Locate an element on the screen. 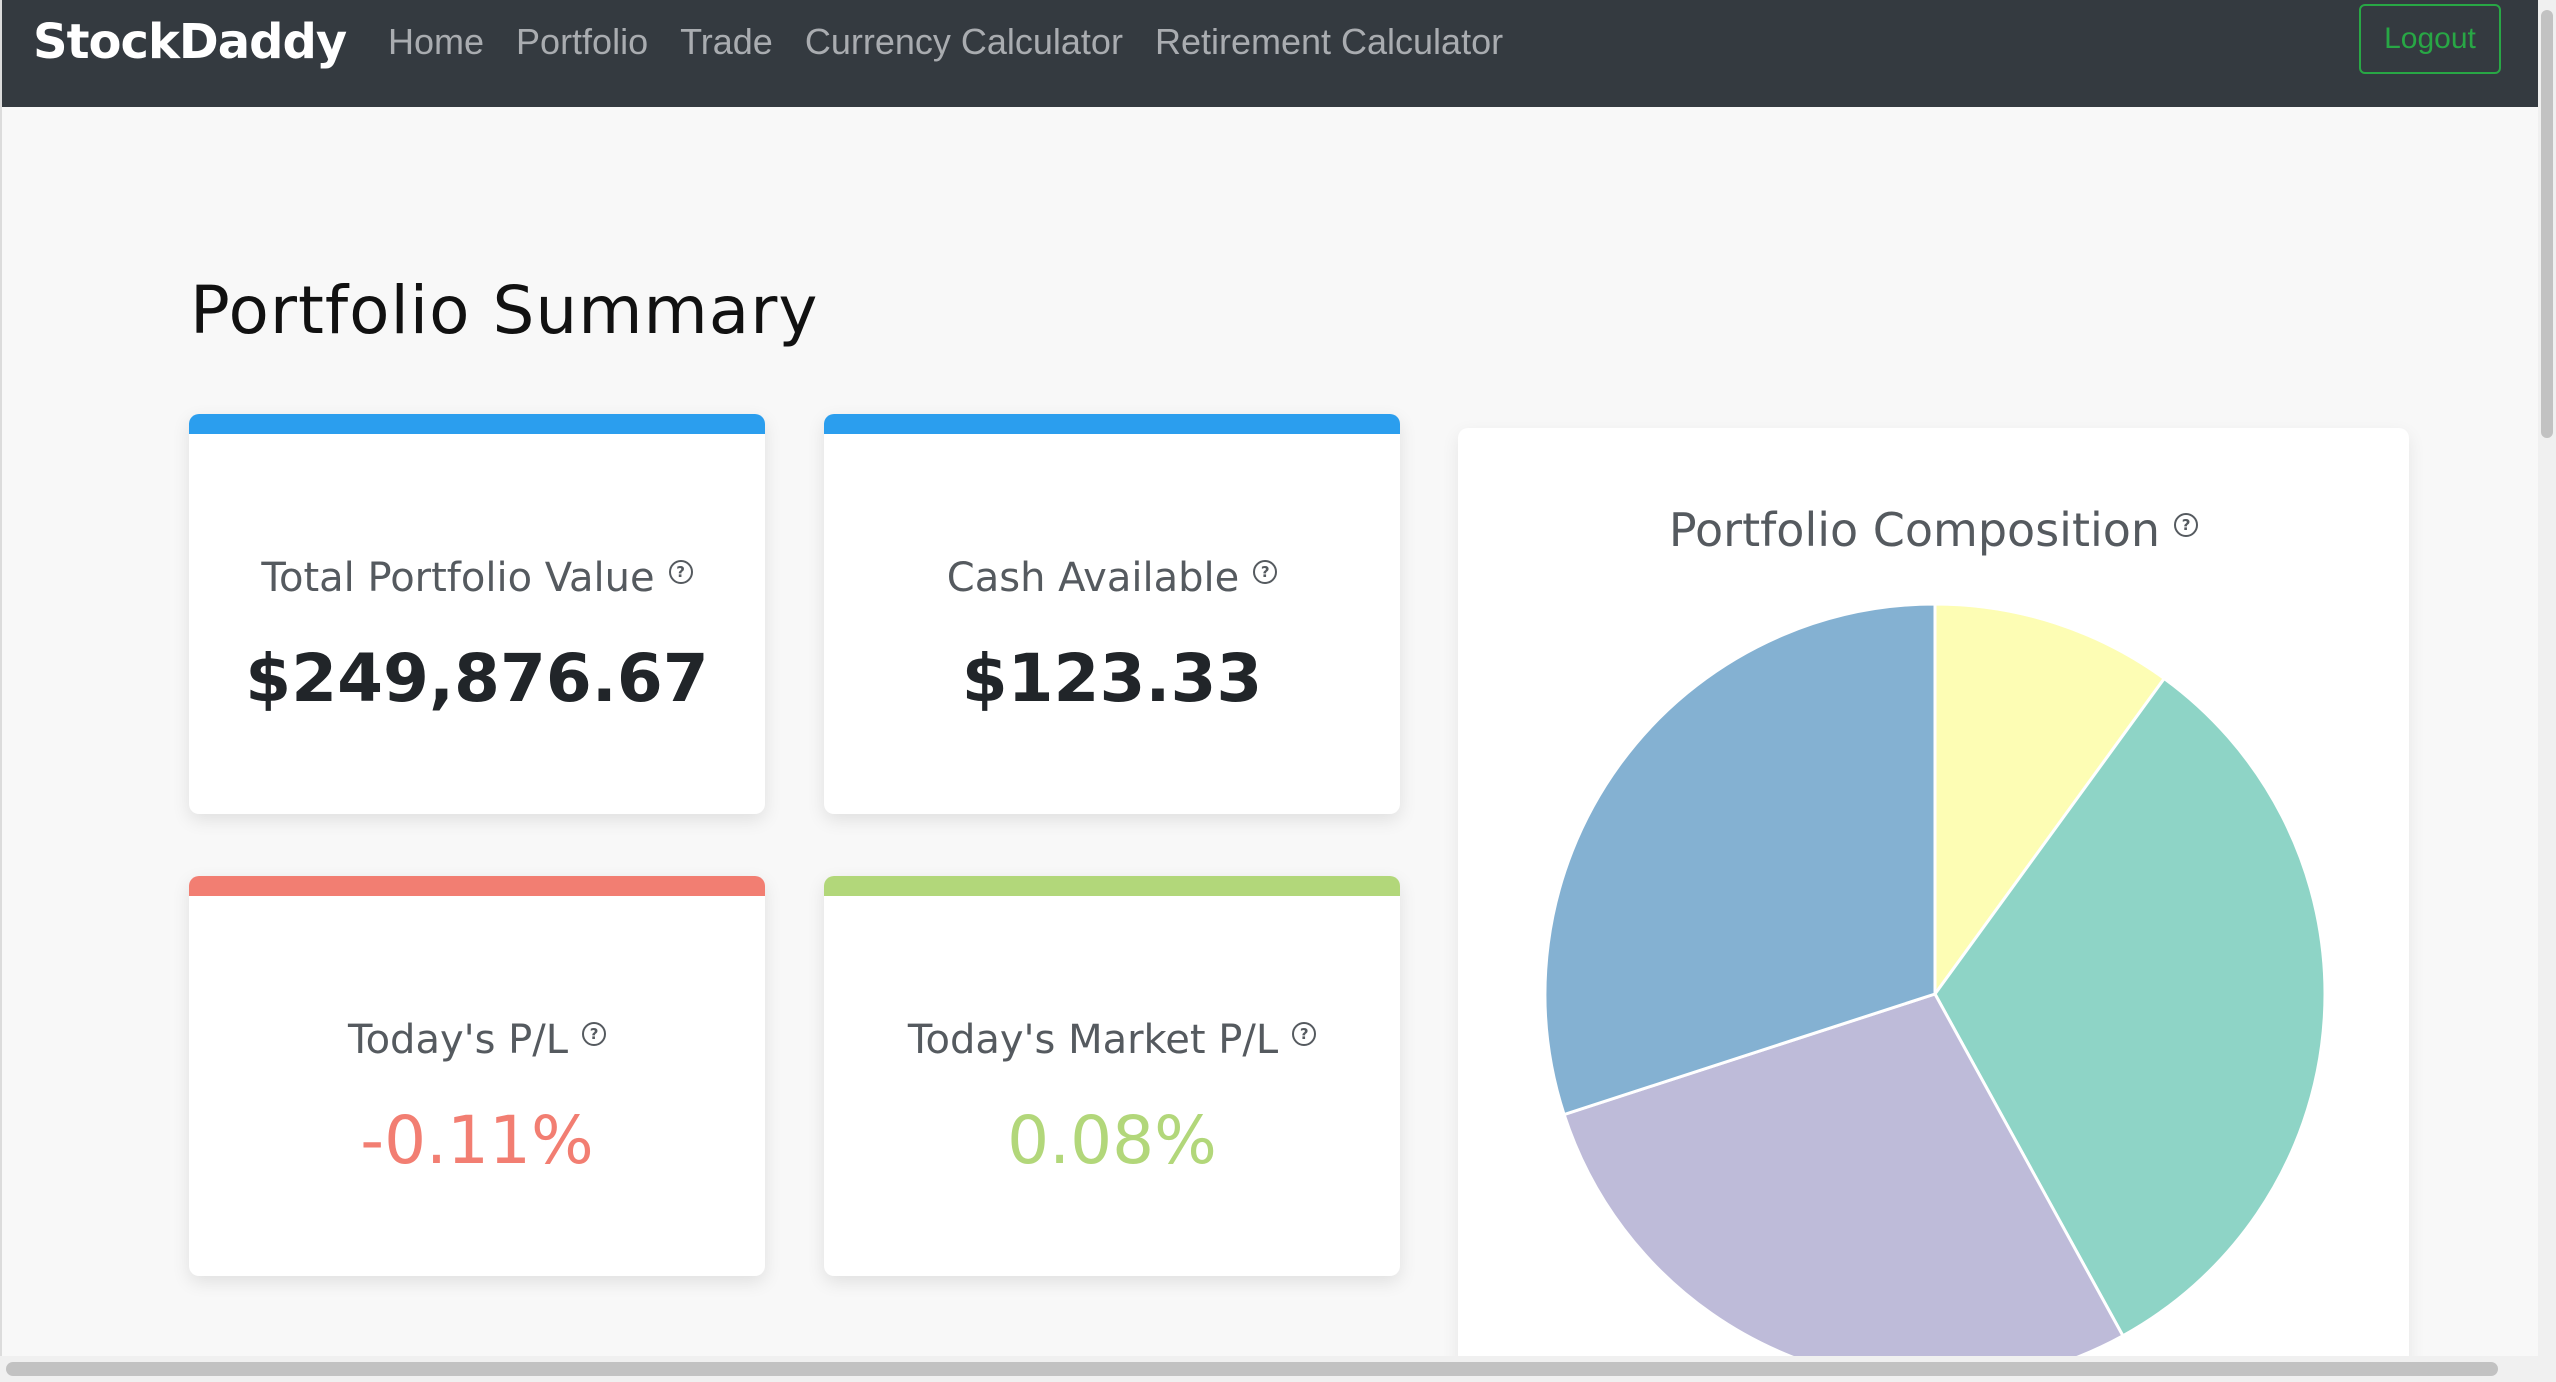 The width and height of the screenshot is (2556, 1382). total-portfolio-value: $249,876.67 is located at coordinates (477, 678).